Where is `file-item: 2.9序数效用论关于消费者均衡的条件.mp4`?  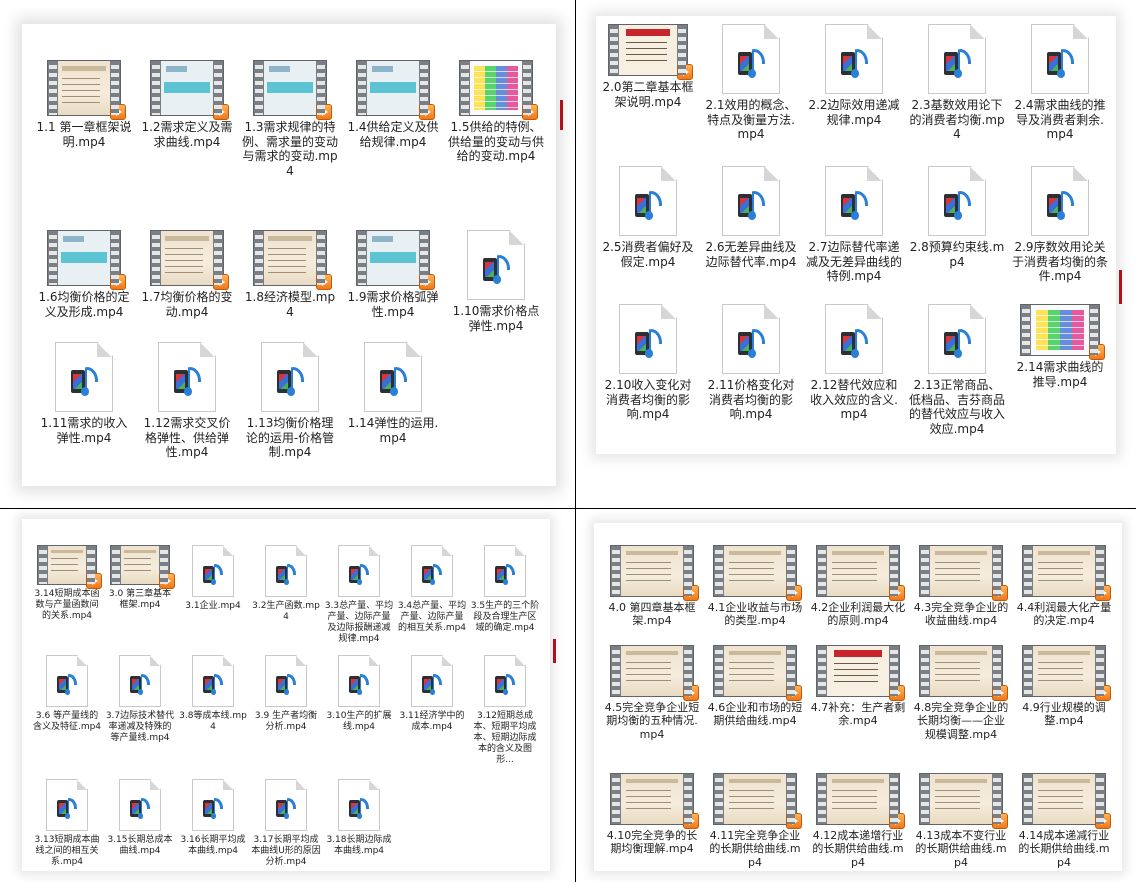
file-item: 2.9序数效用论关于消费者均衡的条件.mp4 is located at coordinates (1060, 225).